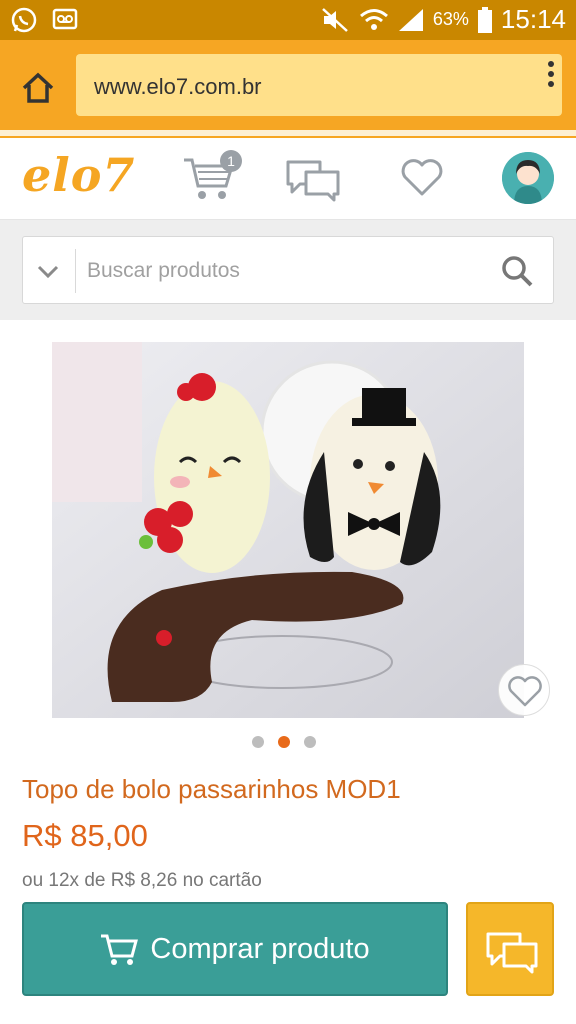 The image size is (576, 1024). I want to click on battery-percent: 63%, so click(450, 19).